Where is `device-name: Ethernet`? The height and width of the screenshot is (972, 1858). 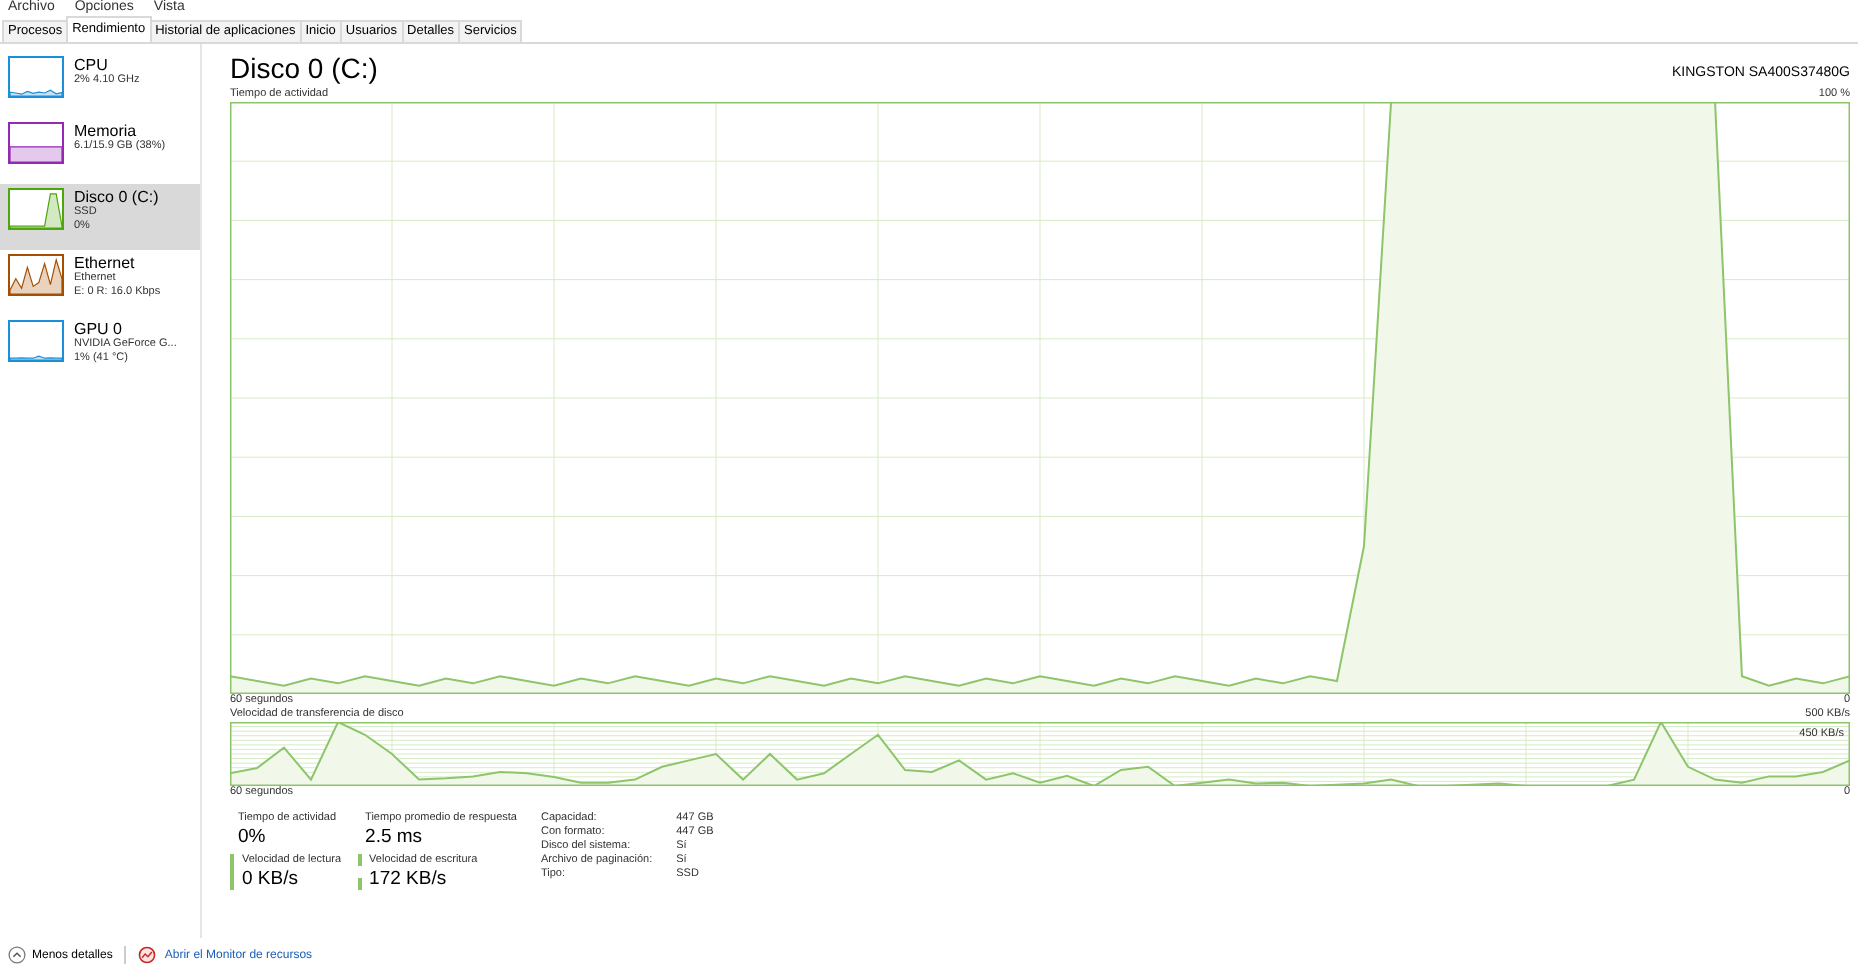
device-name: Ethernet is located at coordinates (105, 263).